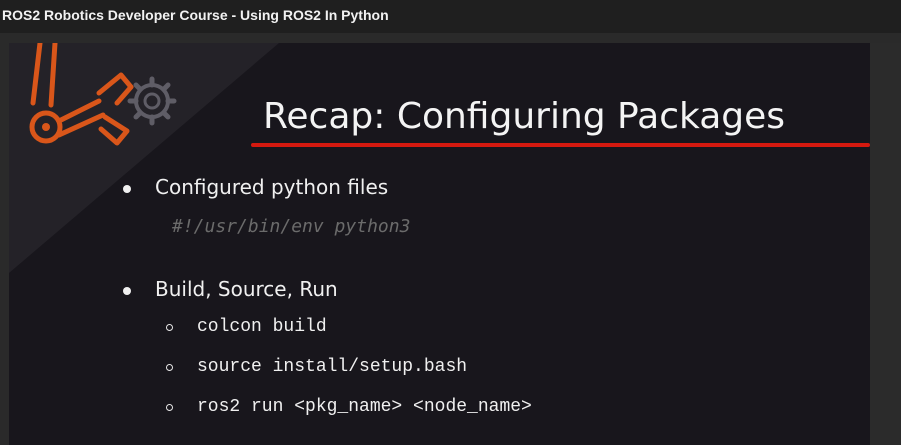 This screenshot has height=445, width=901. Describe the element at coordinates (262, 327) in the screenshot. I see `sub-item-colcon-build: colcon build` at that location.